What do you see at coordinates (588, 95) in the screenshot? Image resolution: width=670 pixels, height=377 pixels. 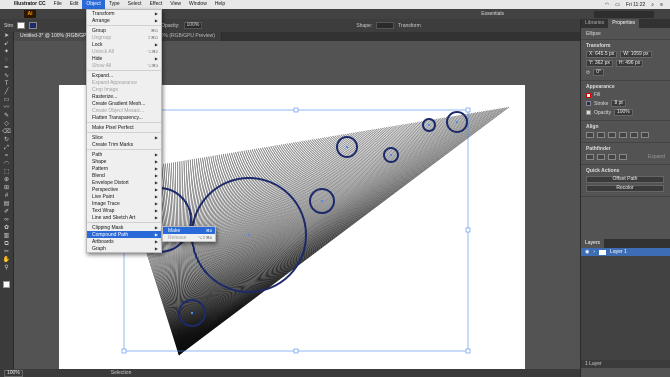 I see `fill-swatch-panel` at bounding box center [588, 95].